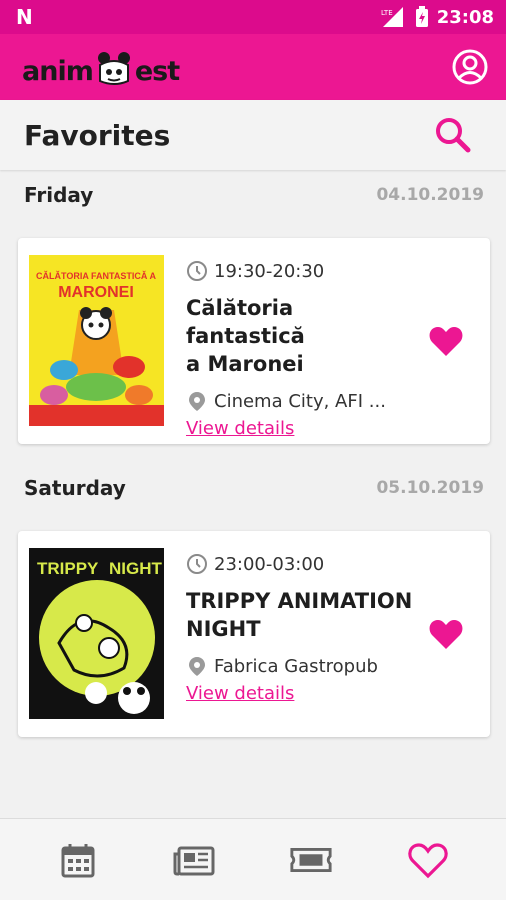  I want to click on ticket-icon, so click(311, 859).